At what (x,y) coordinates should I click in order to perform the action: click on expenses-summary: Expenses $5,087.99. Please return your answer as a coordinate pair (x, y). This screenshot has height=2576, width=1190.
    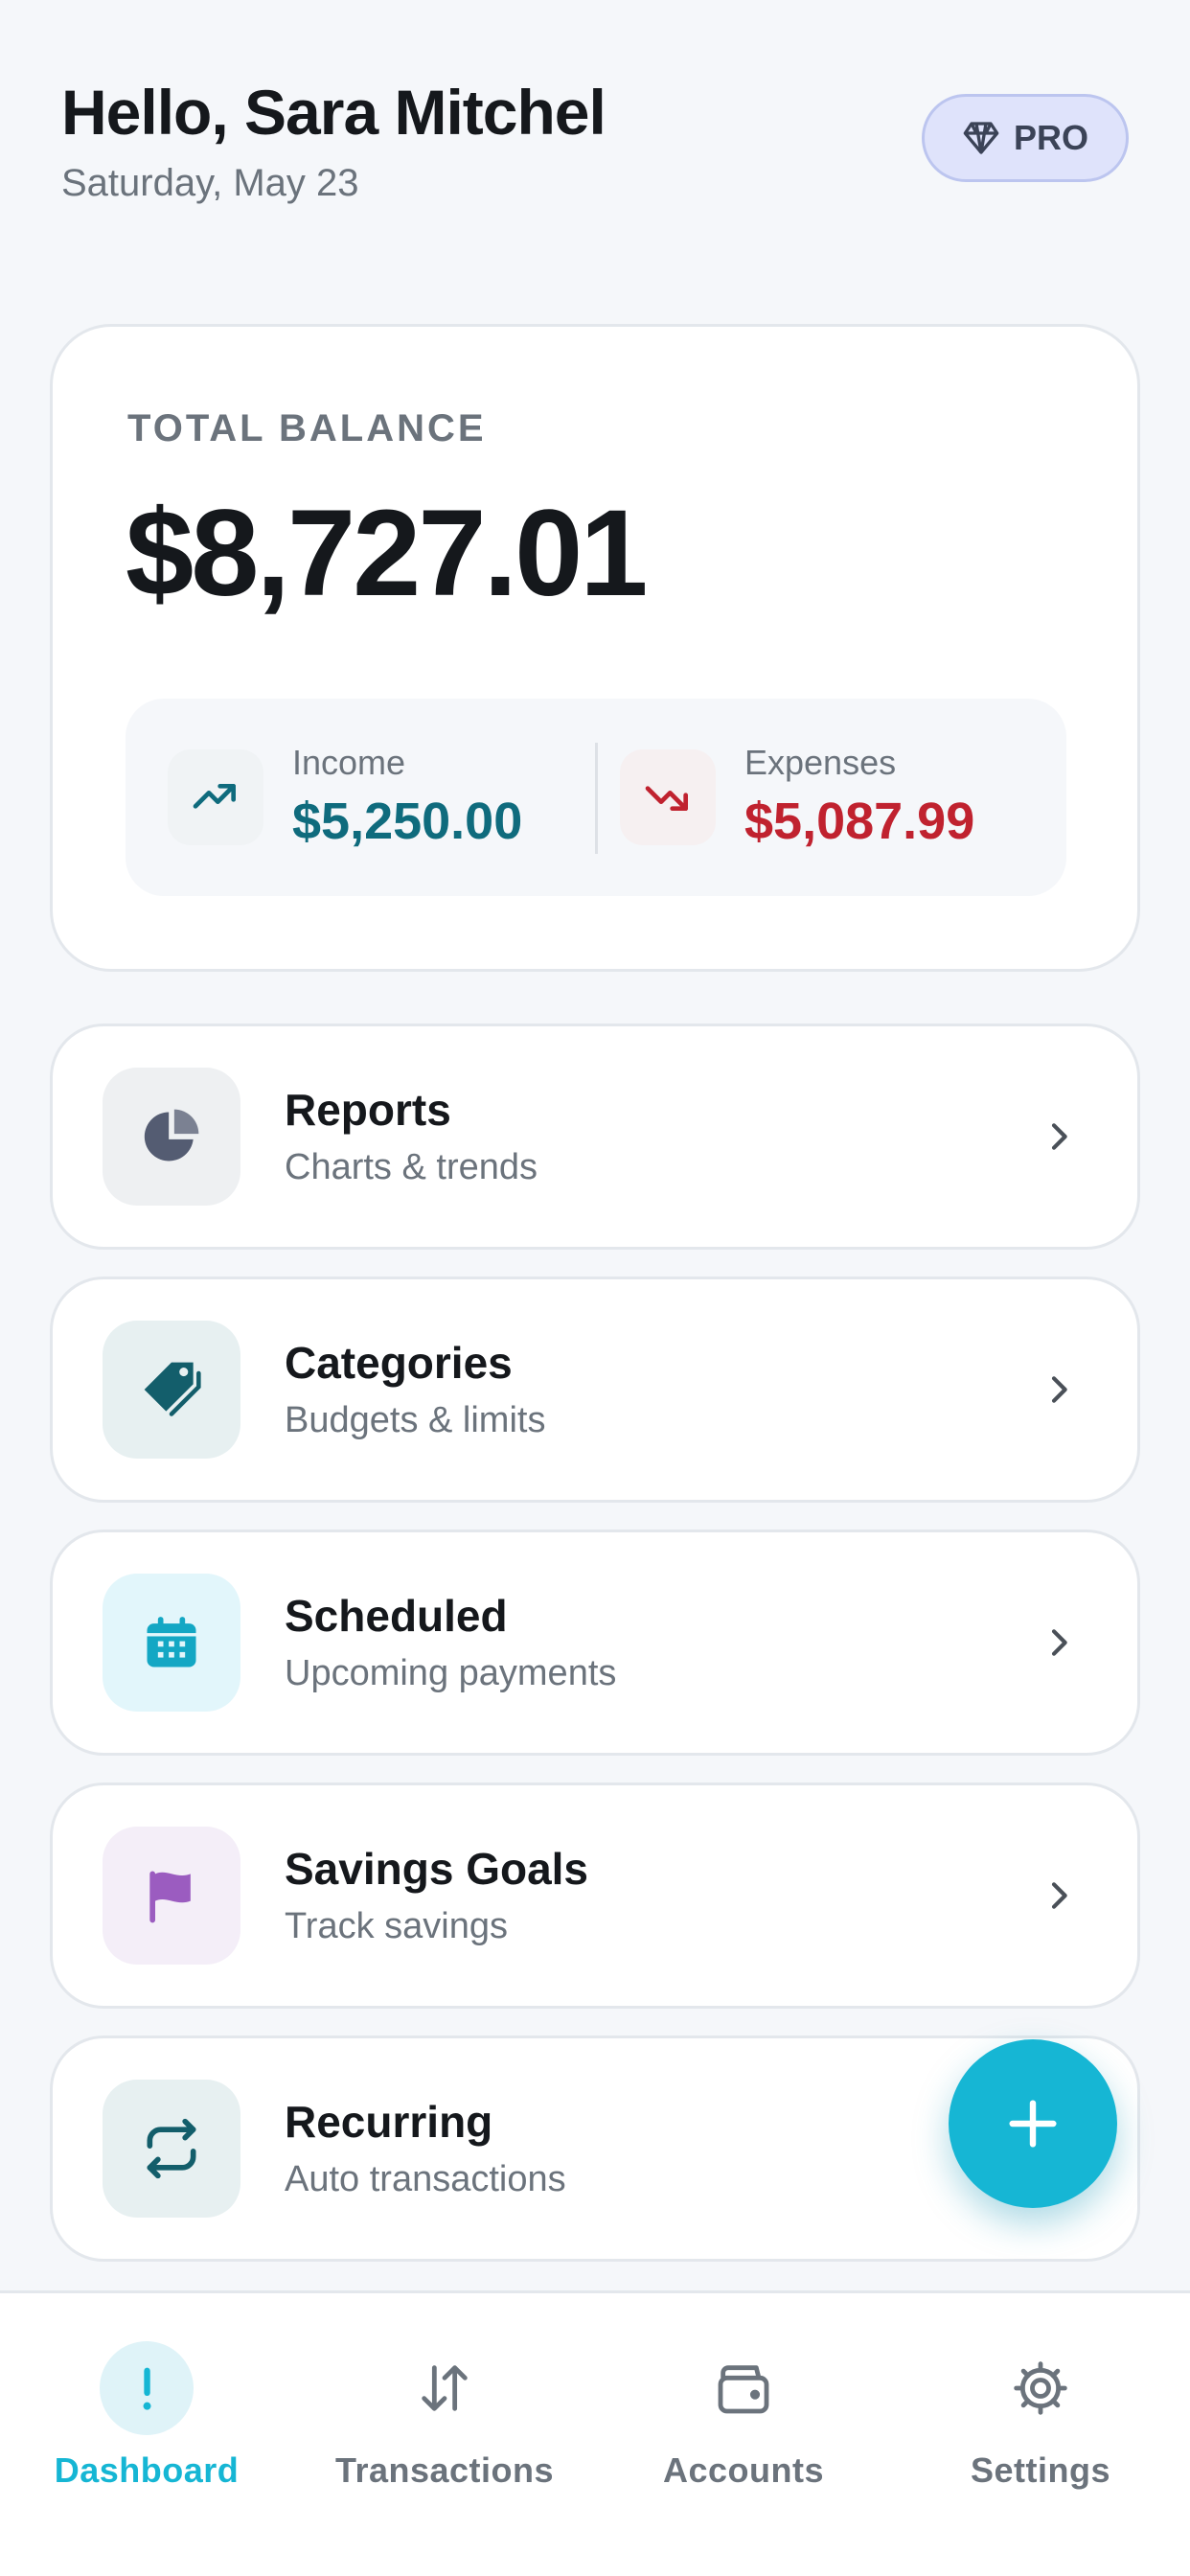
    Looking at the image, I should click on (797, 797).